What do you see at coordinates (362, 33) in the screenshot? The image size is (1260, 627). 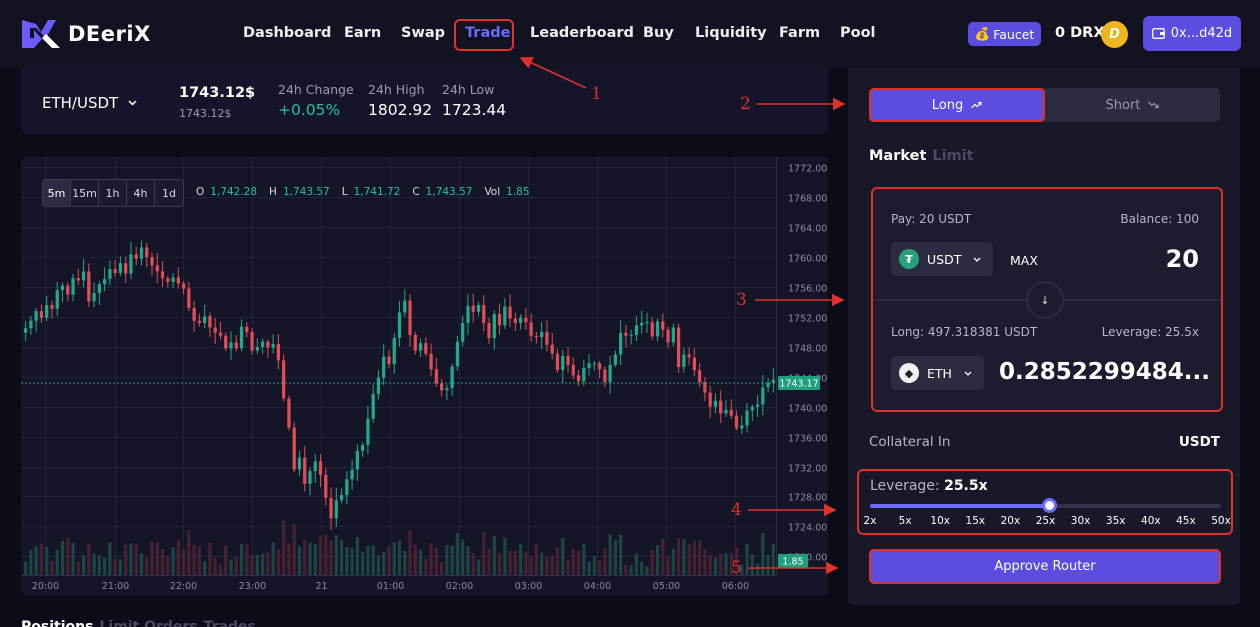 I see `nav-earn: Earn` at bounding box center [362, 33].